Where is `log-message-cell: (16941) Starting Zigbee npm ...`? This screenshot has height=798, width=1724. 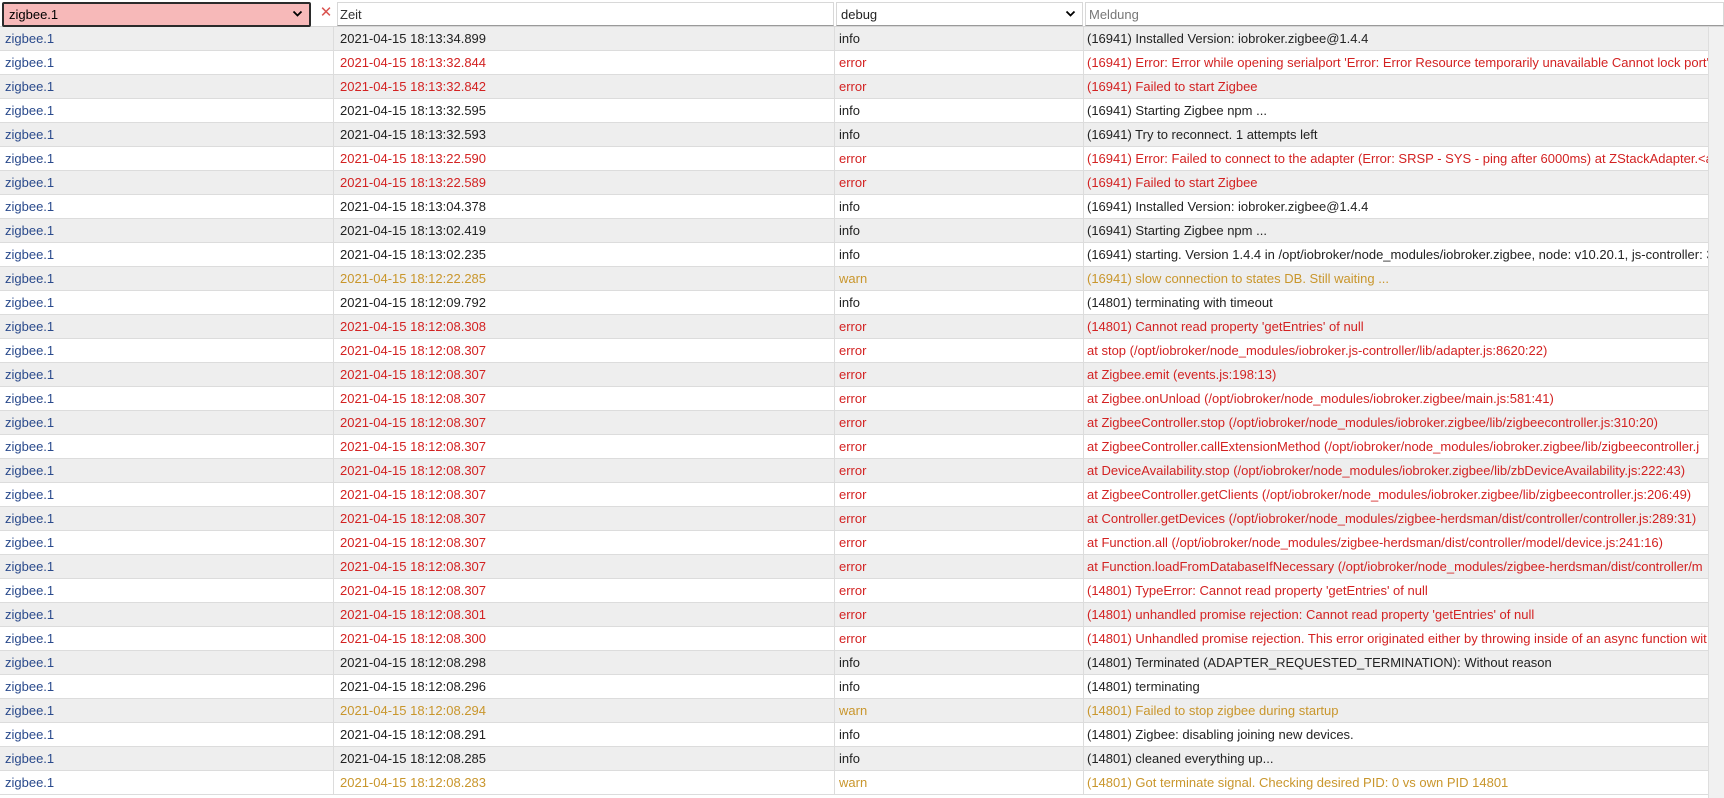 log-message-cell: (16941) Starting Zigbee npm ... is located at coordinates (1177, 230).